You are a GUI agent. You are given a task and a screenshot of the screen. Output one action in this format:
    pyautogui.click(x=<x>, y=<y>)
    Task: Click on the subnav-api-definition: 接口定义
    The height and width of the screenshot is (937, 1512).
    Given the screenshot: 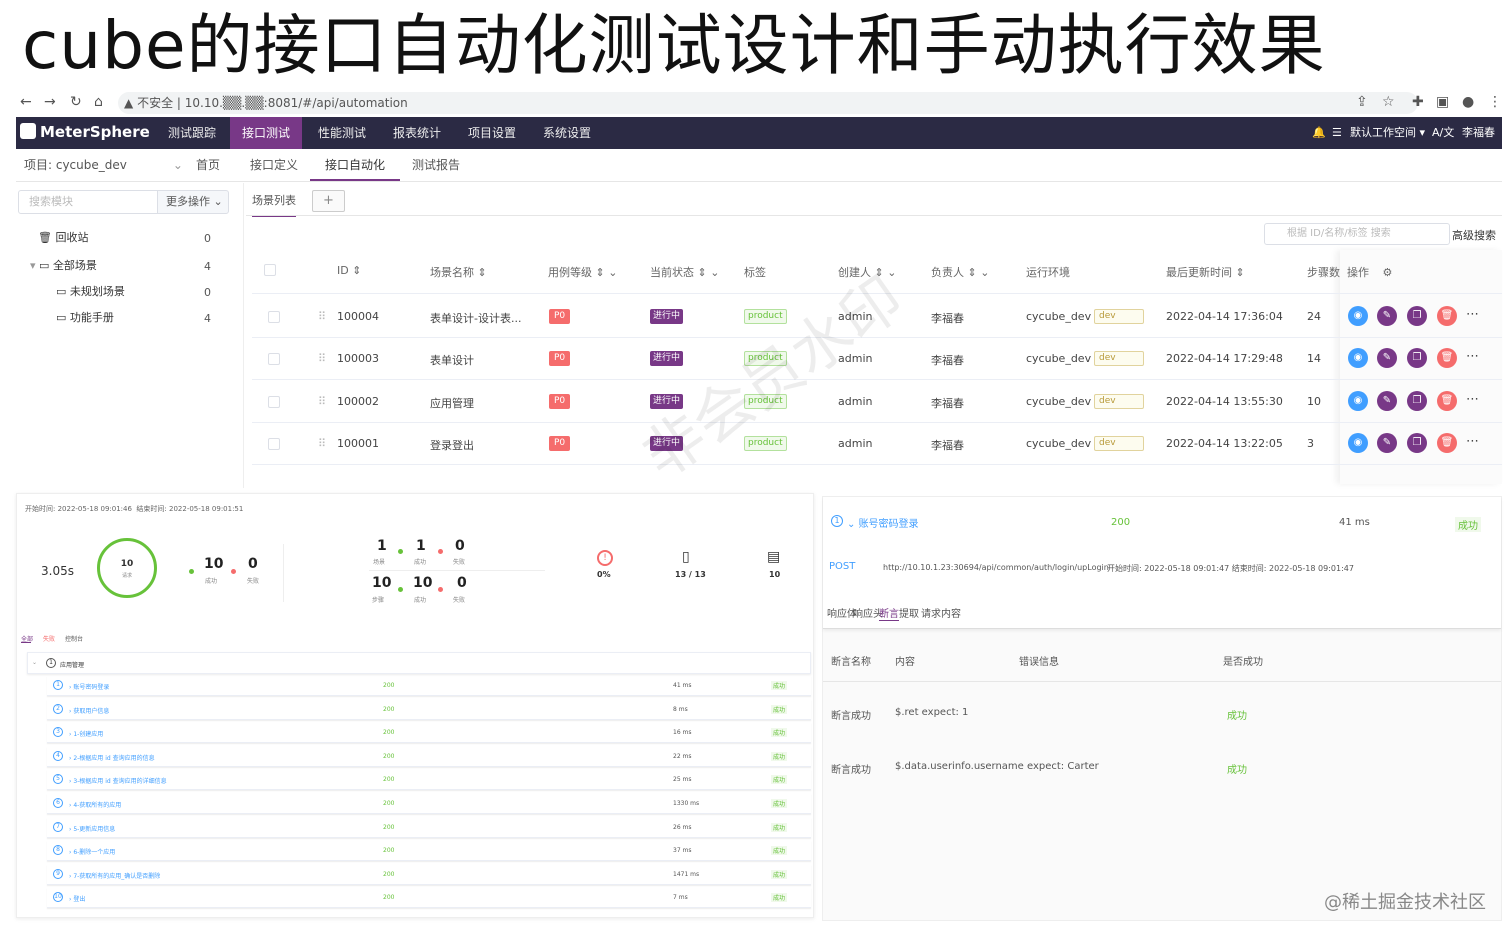 What is the action you would take?
    pyautogui.click(x=274, y=165)
    